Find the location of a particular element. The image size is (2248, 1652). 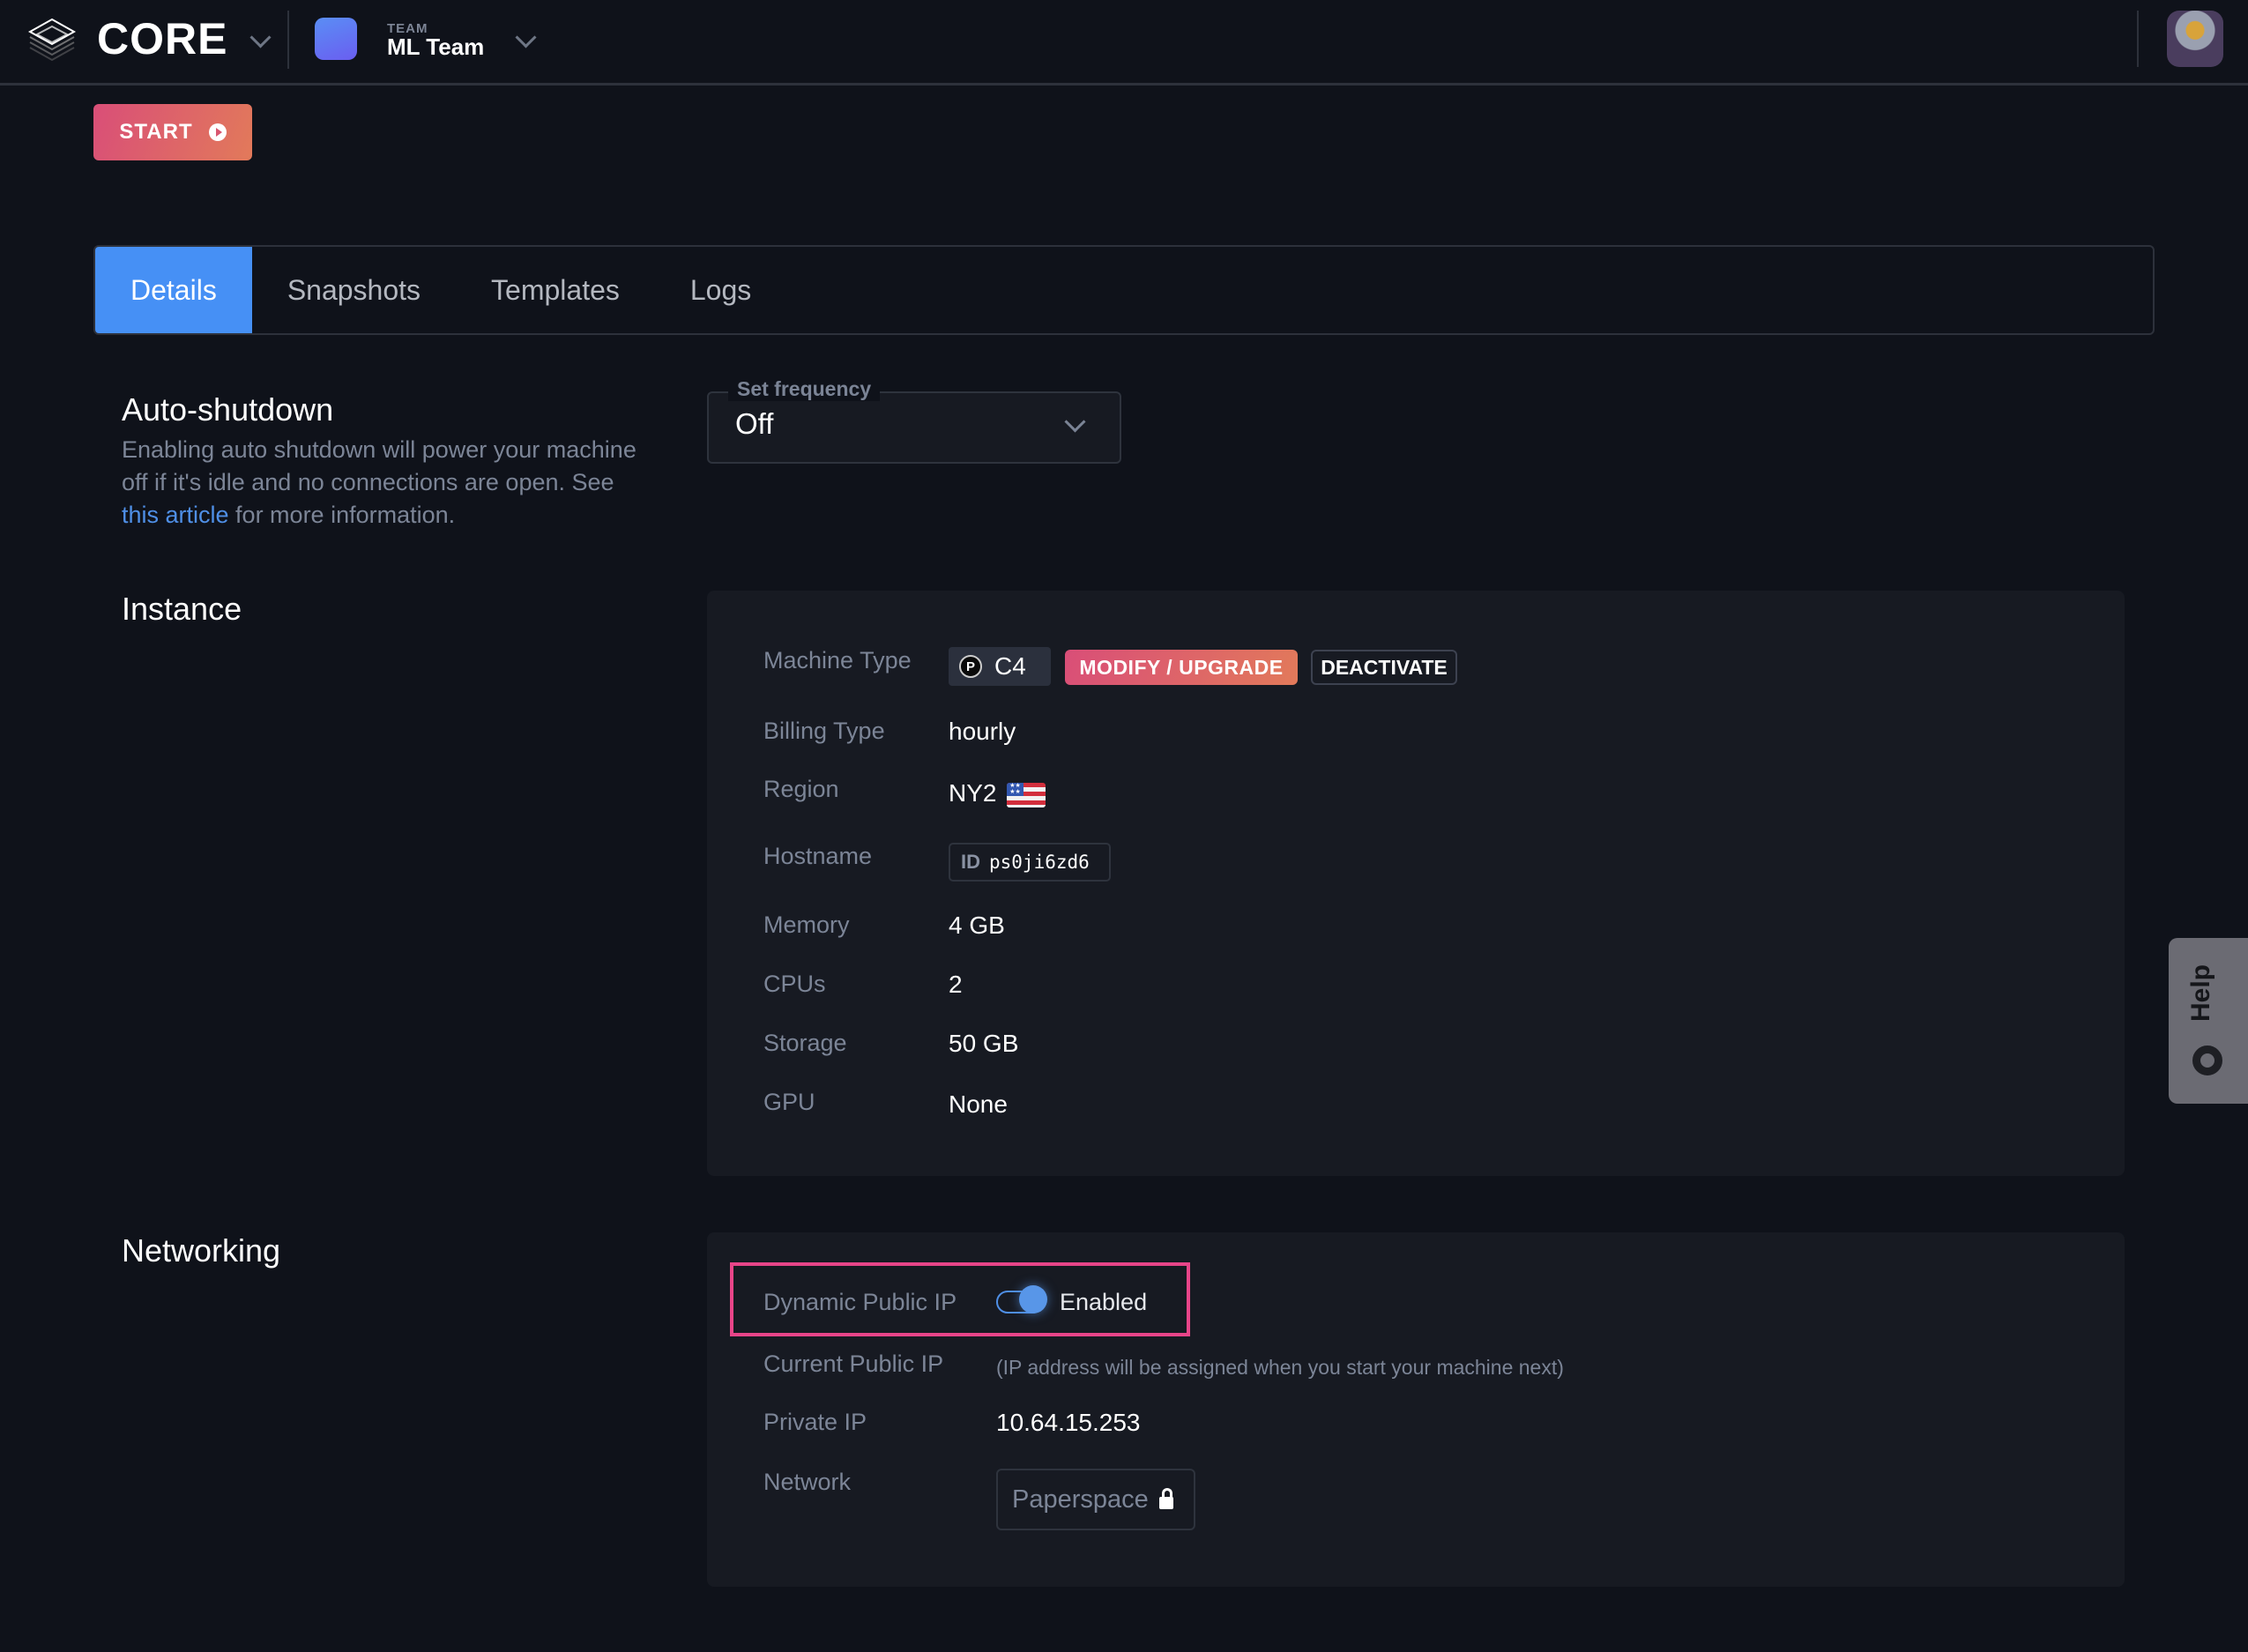

team-switcher-chevron-icon is located at coordinates (526, 37).